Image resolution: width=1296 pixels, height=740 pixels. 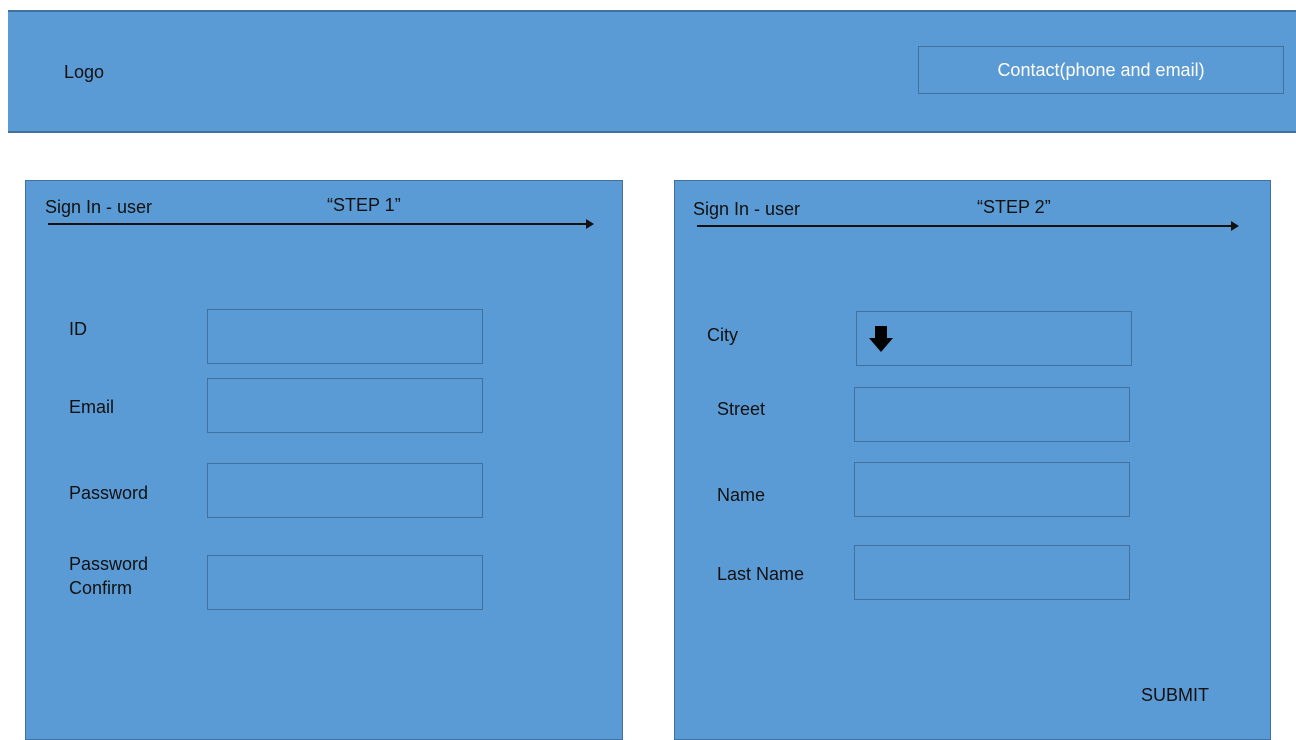 What do you see at coordinates (761, 574) in the screenshot?
I see `last-name-label: Last Name` at bounding box center [761, 574].